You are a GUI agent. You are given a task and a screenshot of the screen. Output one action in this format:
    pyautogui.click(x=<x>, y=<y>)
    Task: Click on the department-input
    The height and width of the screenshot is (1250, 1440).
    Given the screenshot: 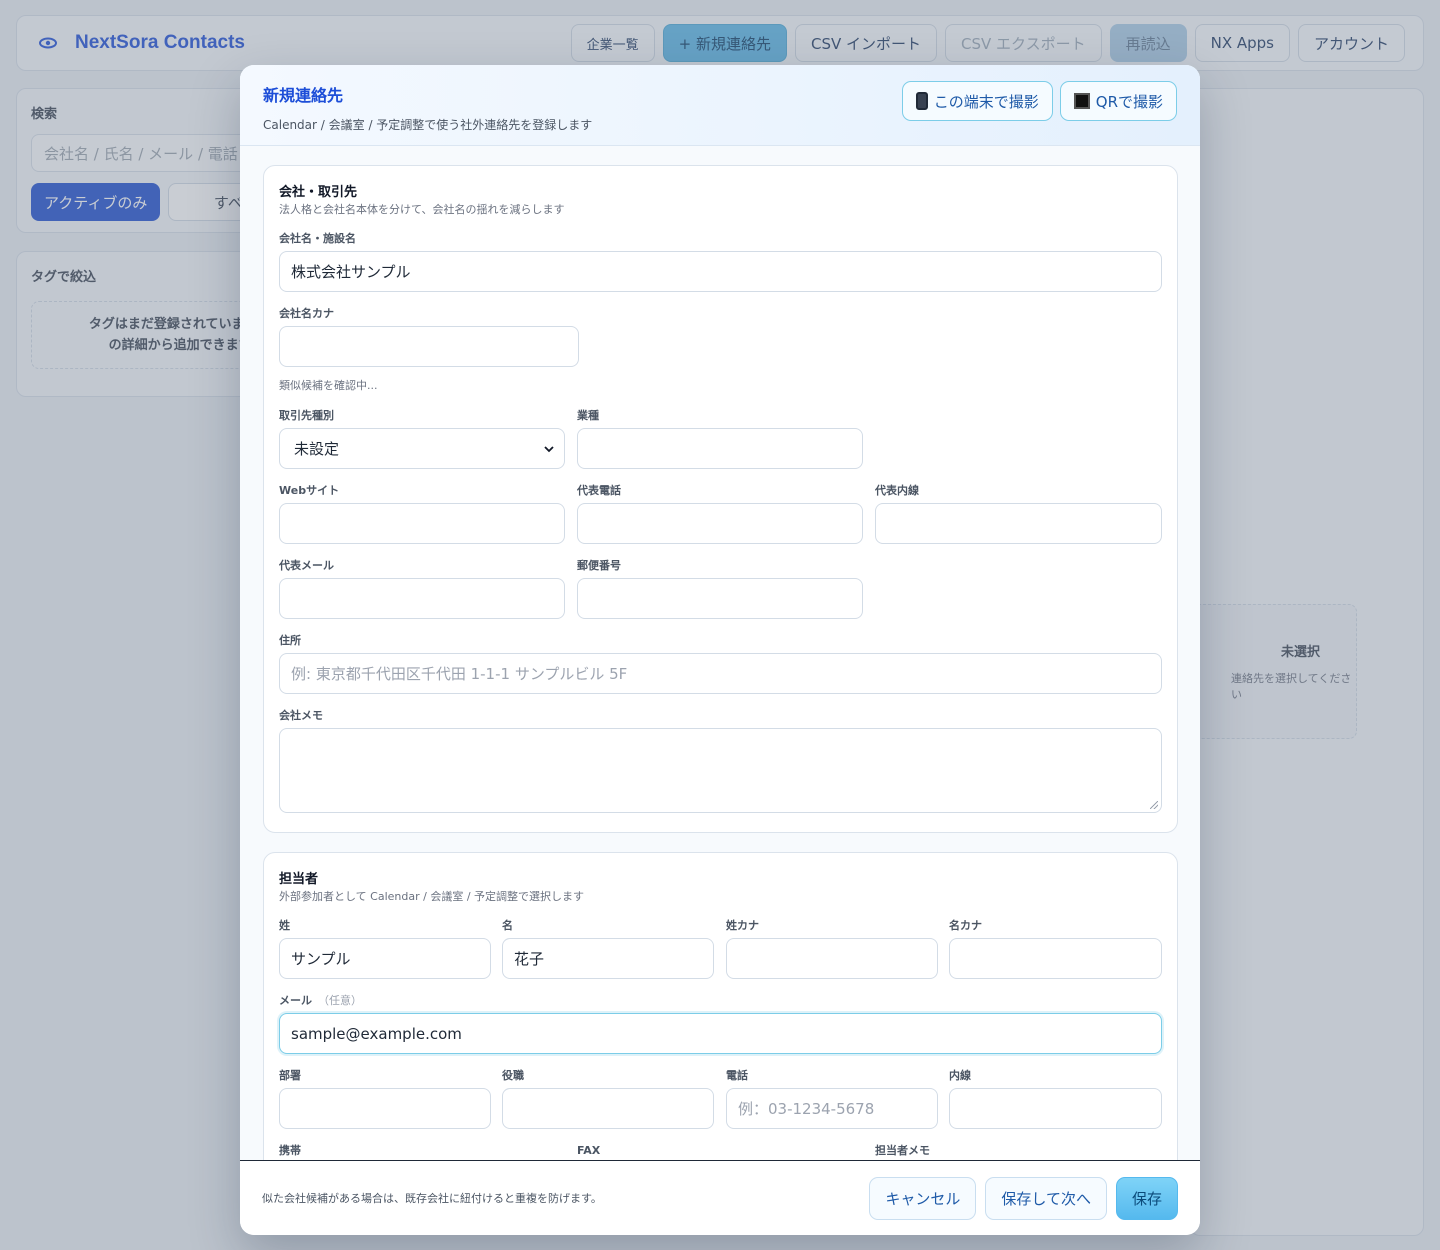 What is the action you would take?
    pyautogui.click(x=385, y=1108)
    